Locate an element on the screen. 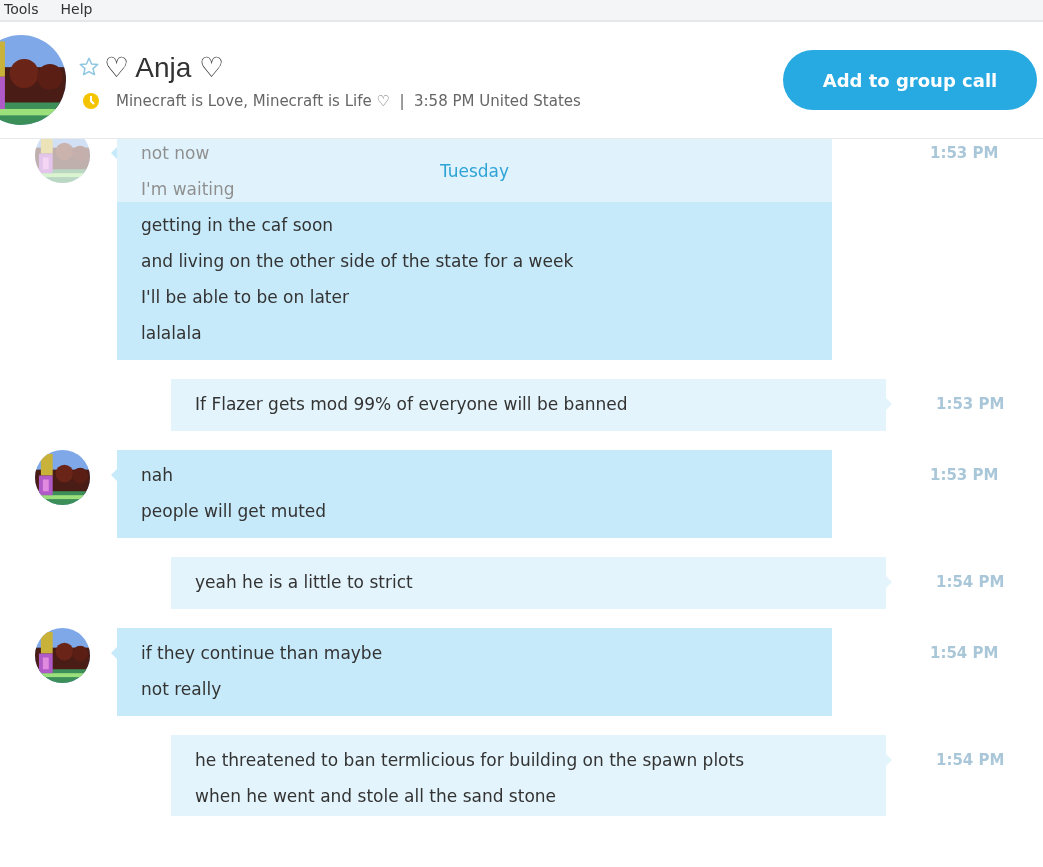 Image resolution: width=1043 pixels, height=867 pixels. message-text: yeah he is a little to strict is located at coordinates (304, 582).